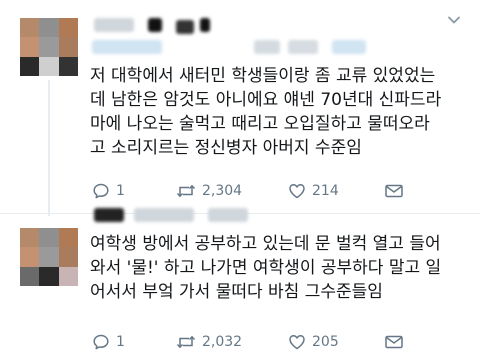 The height and width of the screenshot is (362, 480). Describe the element at coordinates (252, 342) in the screenshot. I see `action-bar: 1 2,032 205` at that location.